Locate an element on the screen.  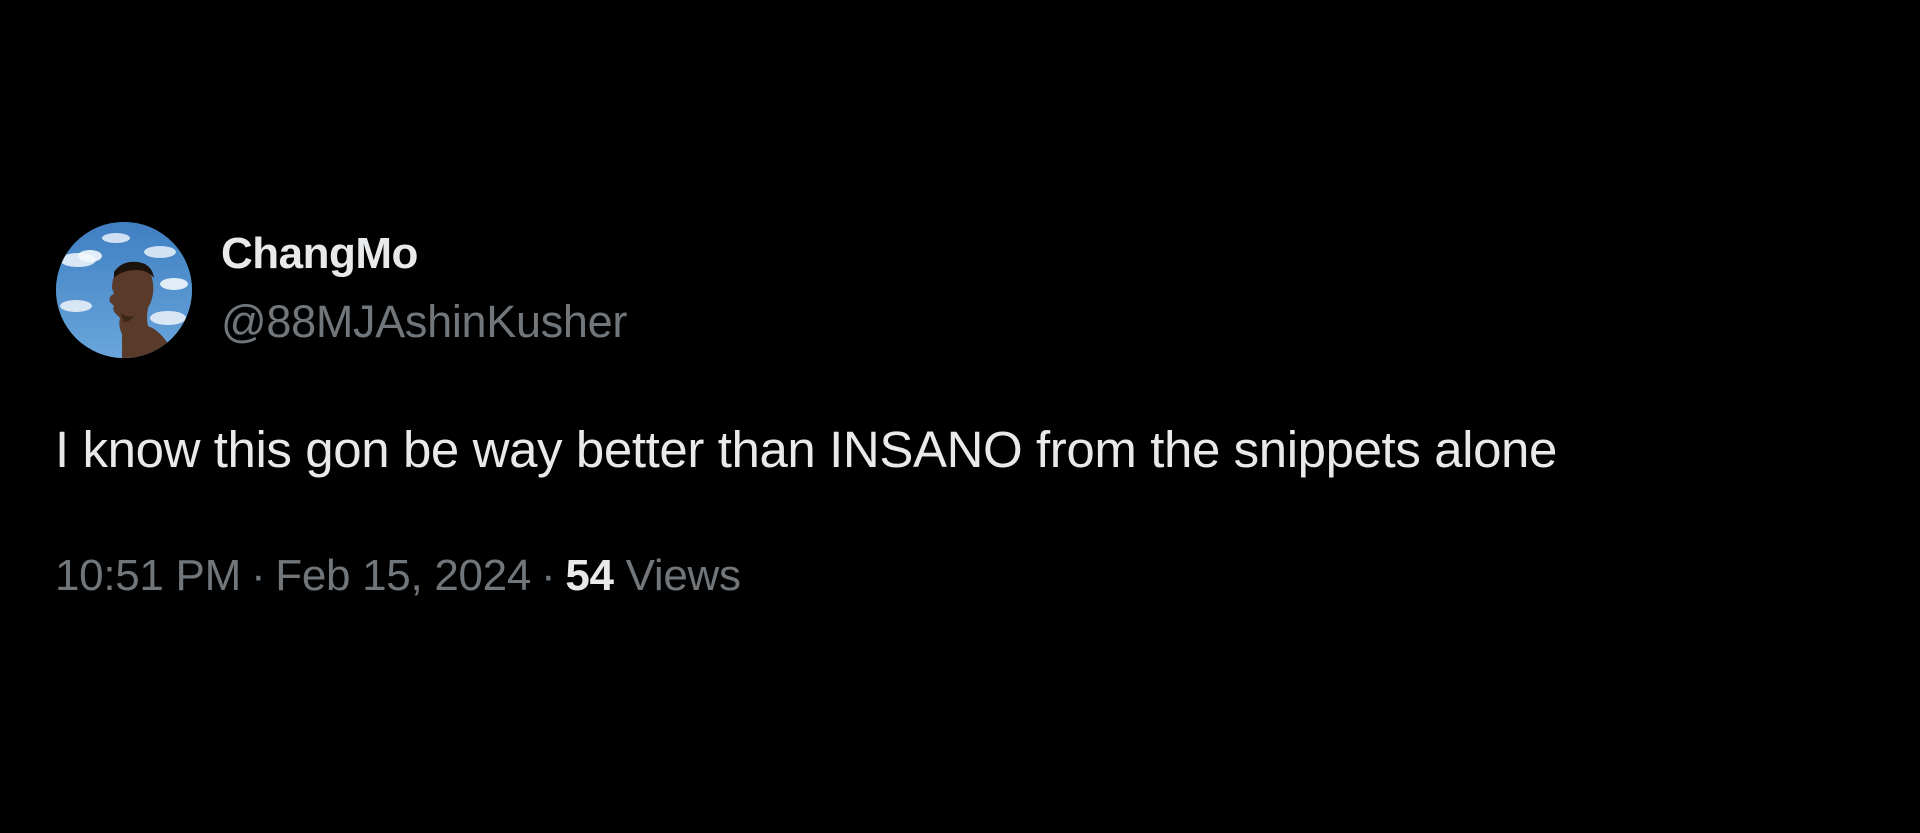
views-count: 54 is located at coordinates (589, 575).